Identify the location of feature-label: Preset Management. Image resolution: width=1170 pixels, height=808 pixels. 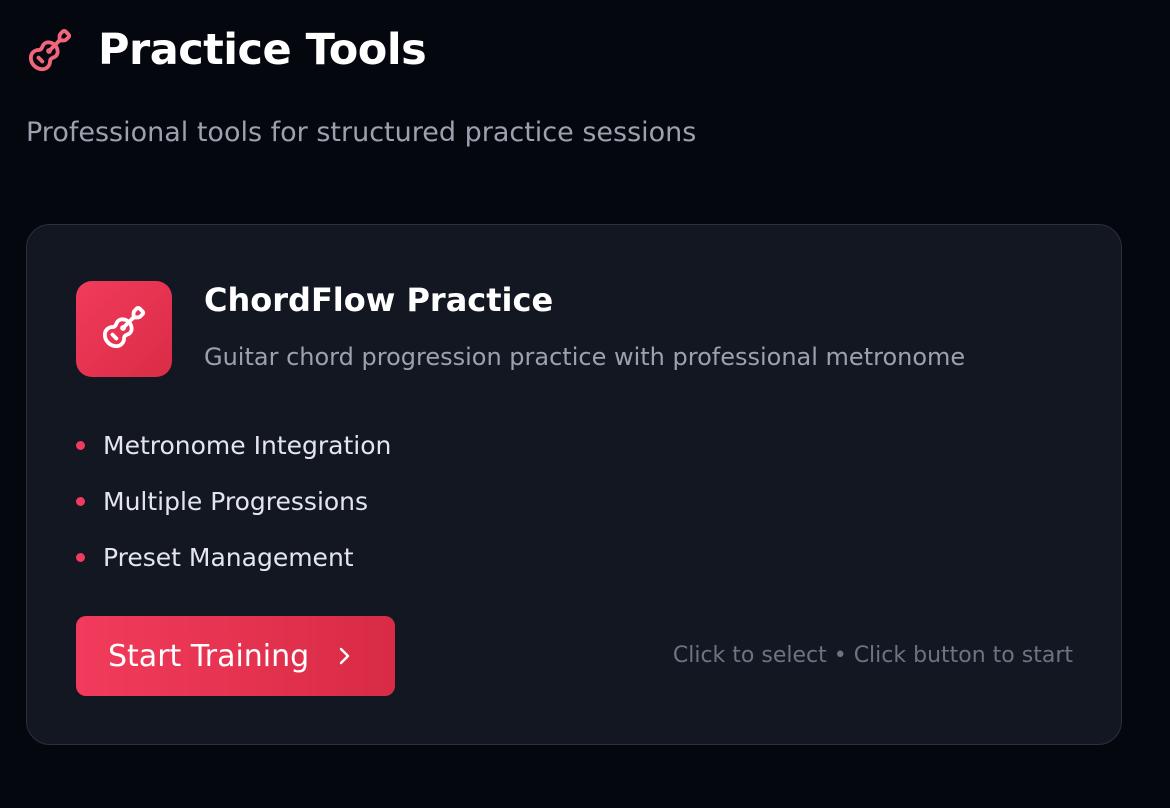
(228, 557).